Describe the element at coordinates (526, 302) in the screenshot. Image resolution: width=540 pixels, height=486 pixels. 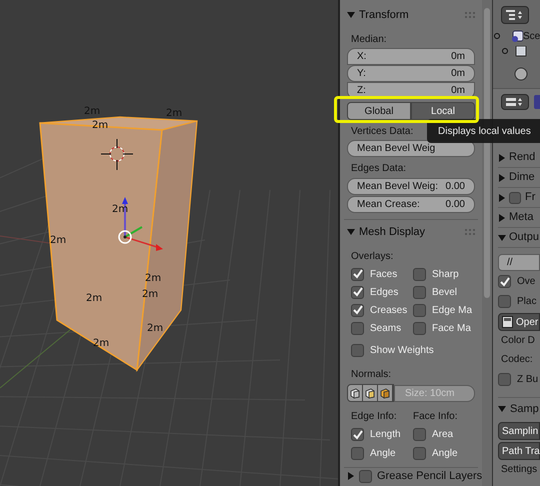
I see `checkbox-label: Plac` at that location.